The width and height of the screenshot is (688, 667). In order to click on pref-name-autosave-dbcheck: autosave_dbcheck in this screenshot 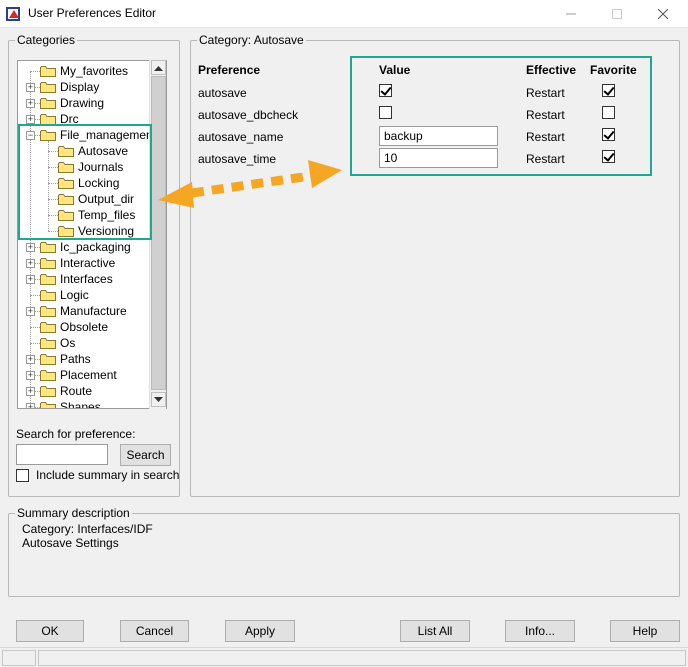, I will do `click(248, 115)`.